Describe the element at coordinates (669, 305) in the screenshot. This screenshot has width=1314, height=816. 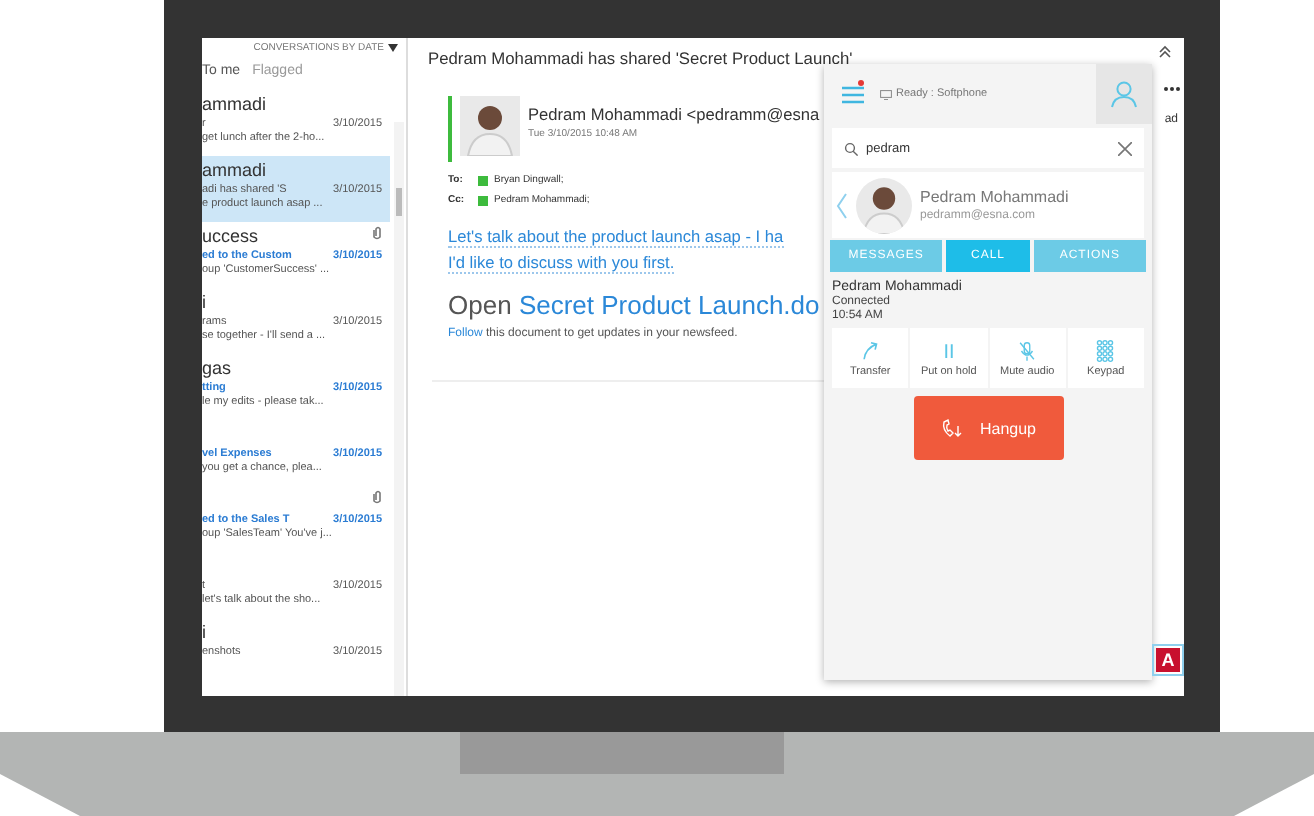
I see `document-link: Secret Product Launch.do` at that location.